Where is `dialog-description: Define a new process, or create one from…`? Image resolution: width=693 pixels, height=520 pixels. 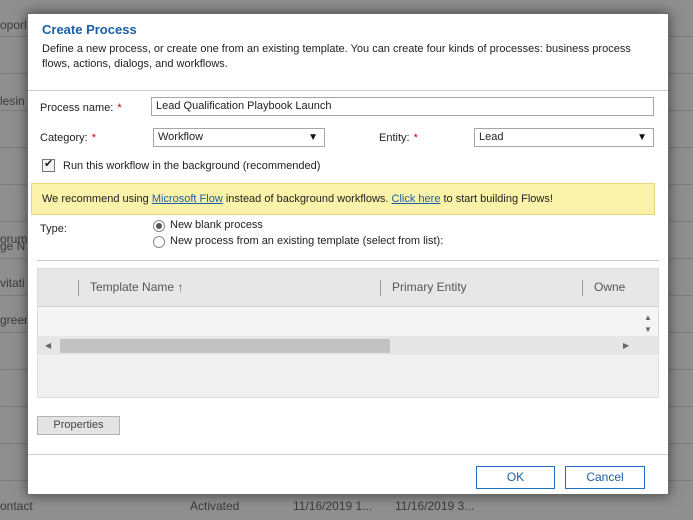 dialog-description: Define a new process, or create one from… is located at coordinates (336, 56).